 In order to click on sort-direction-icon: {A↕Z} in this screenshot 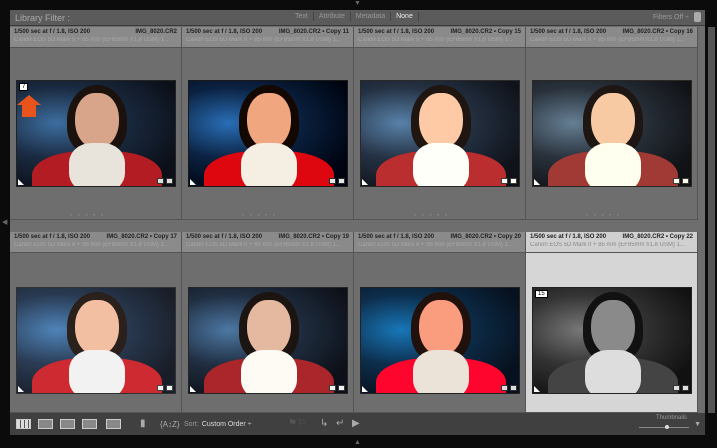, I will do `click(170, 424)`.